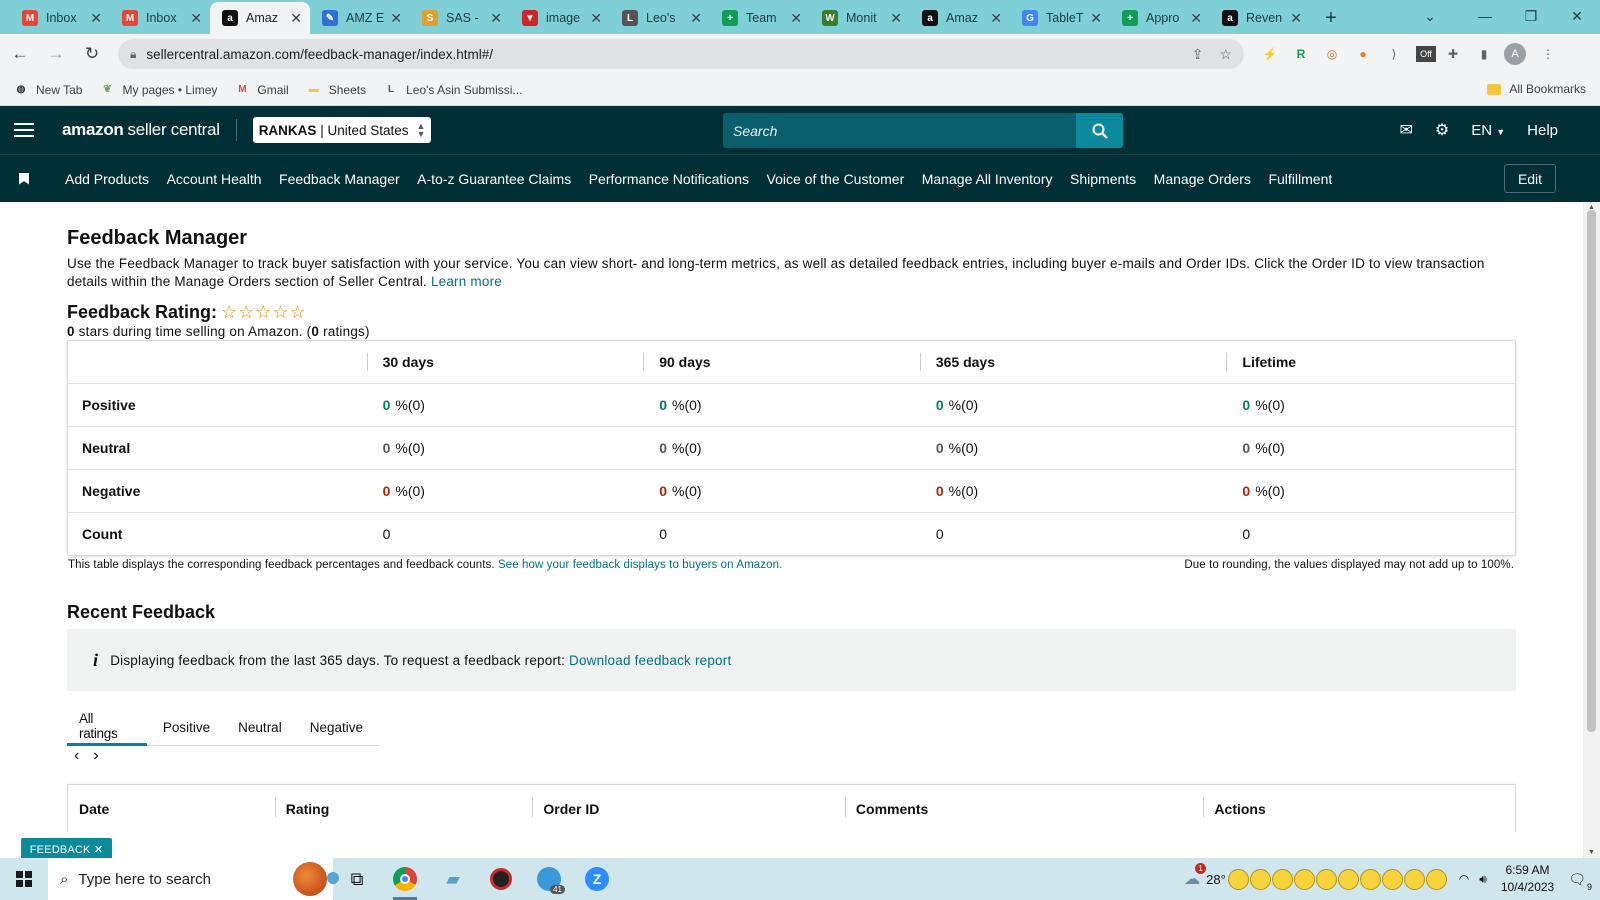 The image size is (1600, 900). Describe the element at coordinates (860, 18) in the screenshot. I see `browser-tab: W Monit ✕` at that location.